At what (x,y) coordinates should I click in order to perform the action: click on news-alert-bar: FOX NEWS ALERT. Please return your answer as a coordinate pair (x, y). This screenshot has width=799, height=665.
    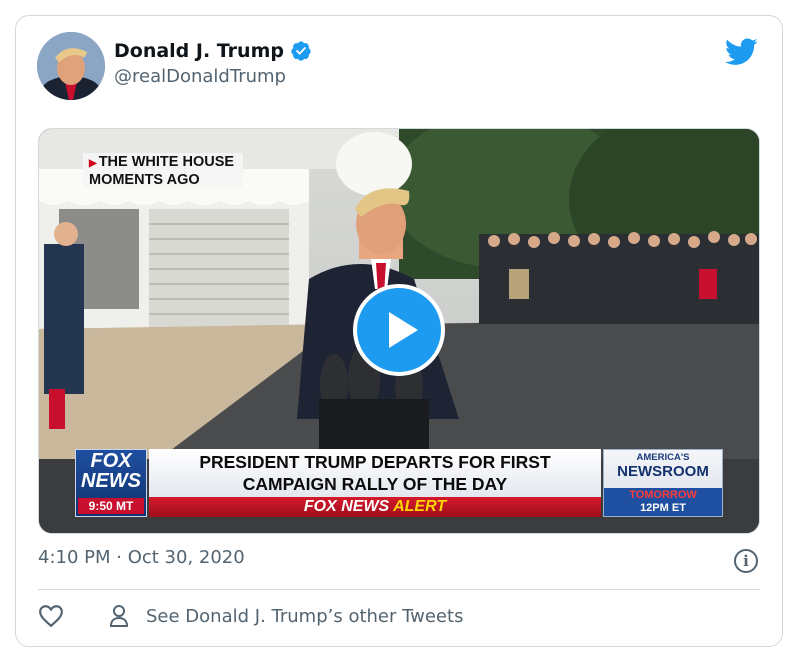
    Looking at the image, I should click on (375, 507).